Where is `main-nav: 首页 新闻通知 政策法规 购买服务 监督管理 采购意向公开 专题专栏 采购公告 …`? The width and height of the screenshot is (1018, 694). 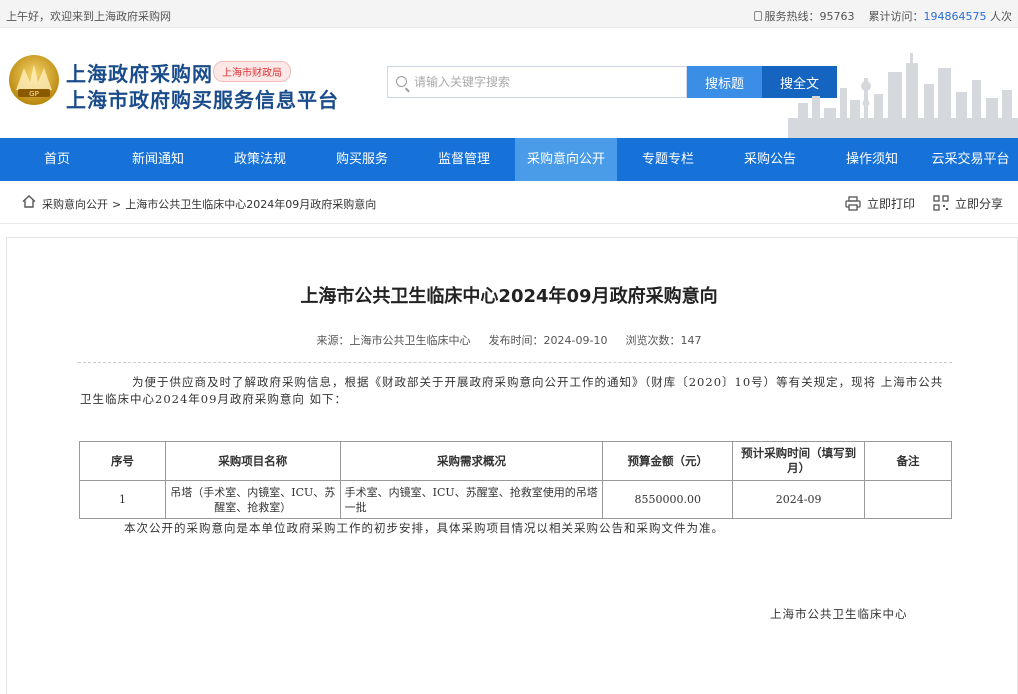 main-nav: 首页 新闻通知 政策法规 购买服务 监督管理 采购意向公开 专题专栏 采购公告 … is located at coordinates (509, 159).